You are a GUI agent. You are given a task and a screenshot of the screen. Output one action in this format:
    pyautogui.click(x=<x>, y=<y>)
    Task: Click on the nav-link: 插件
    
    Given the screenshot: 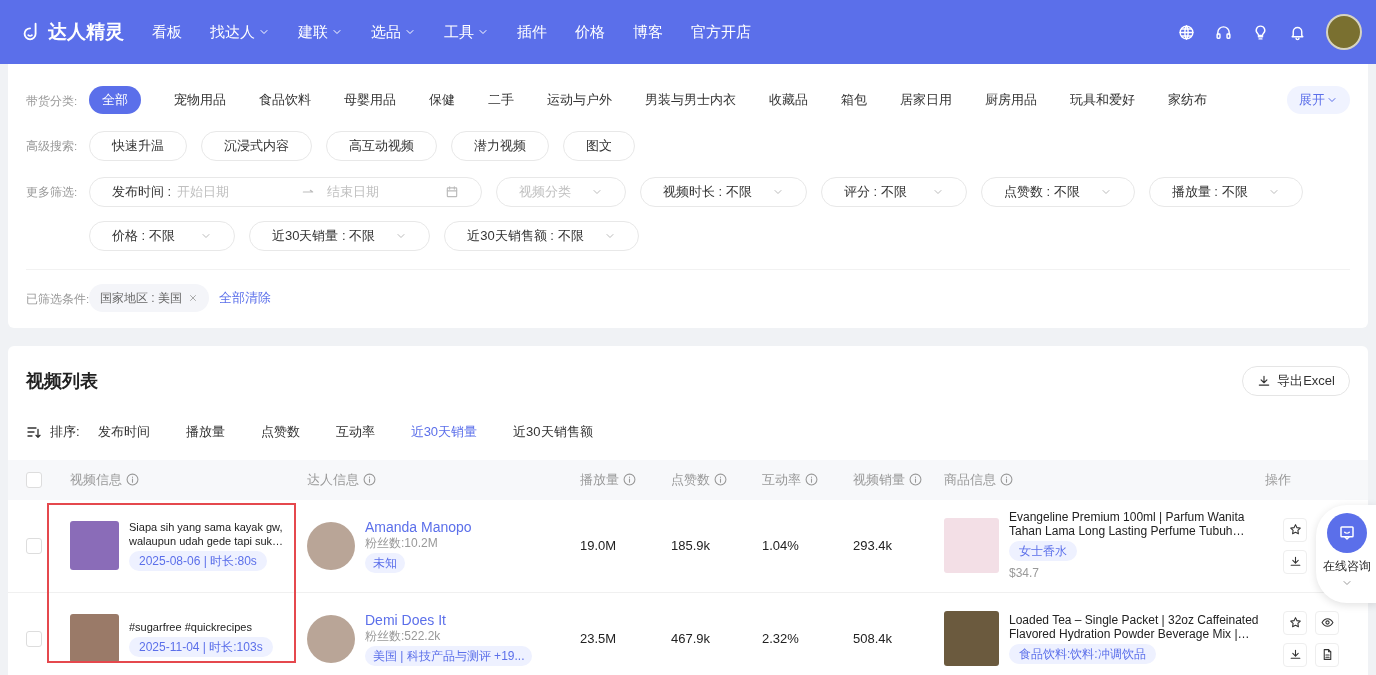 What is the action you would take?
    pyautogui.click(x=532, y=32)
    